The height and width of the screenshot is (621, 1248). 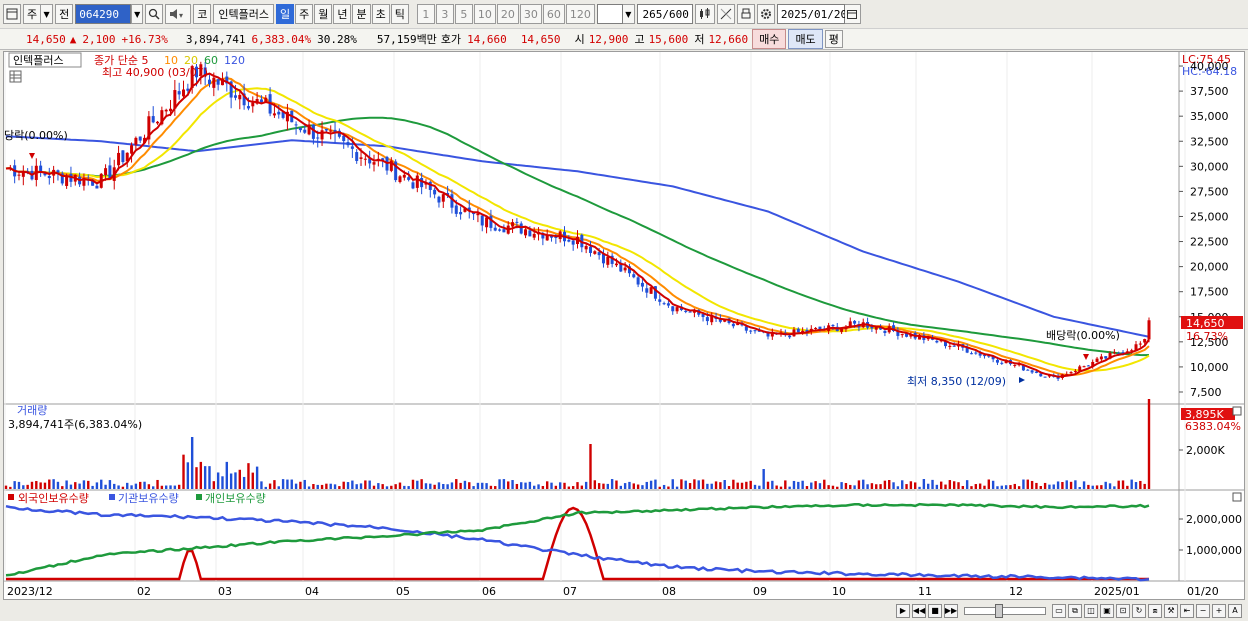 What do you see at coordinates (704, 14) in the screenshot?
I see `candle-style-icon` at bounding box center [704, 14].